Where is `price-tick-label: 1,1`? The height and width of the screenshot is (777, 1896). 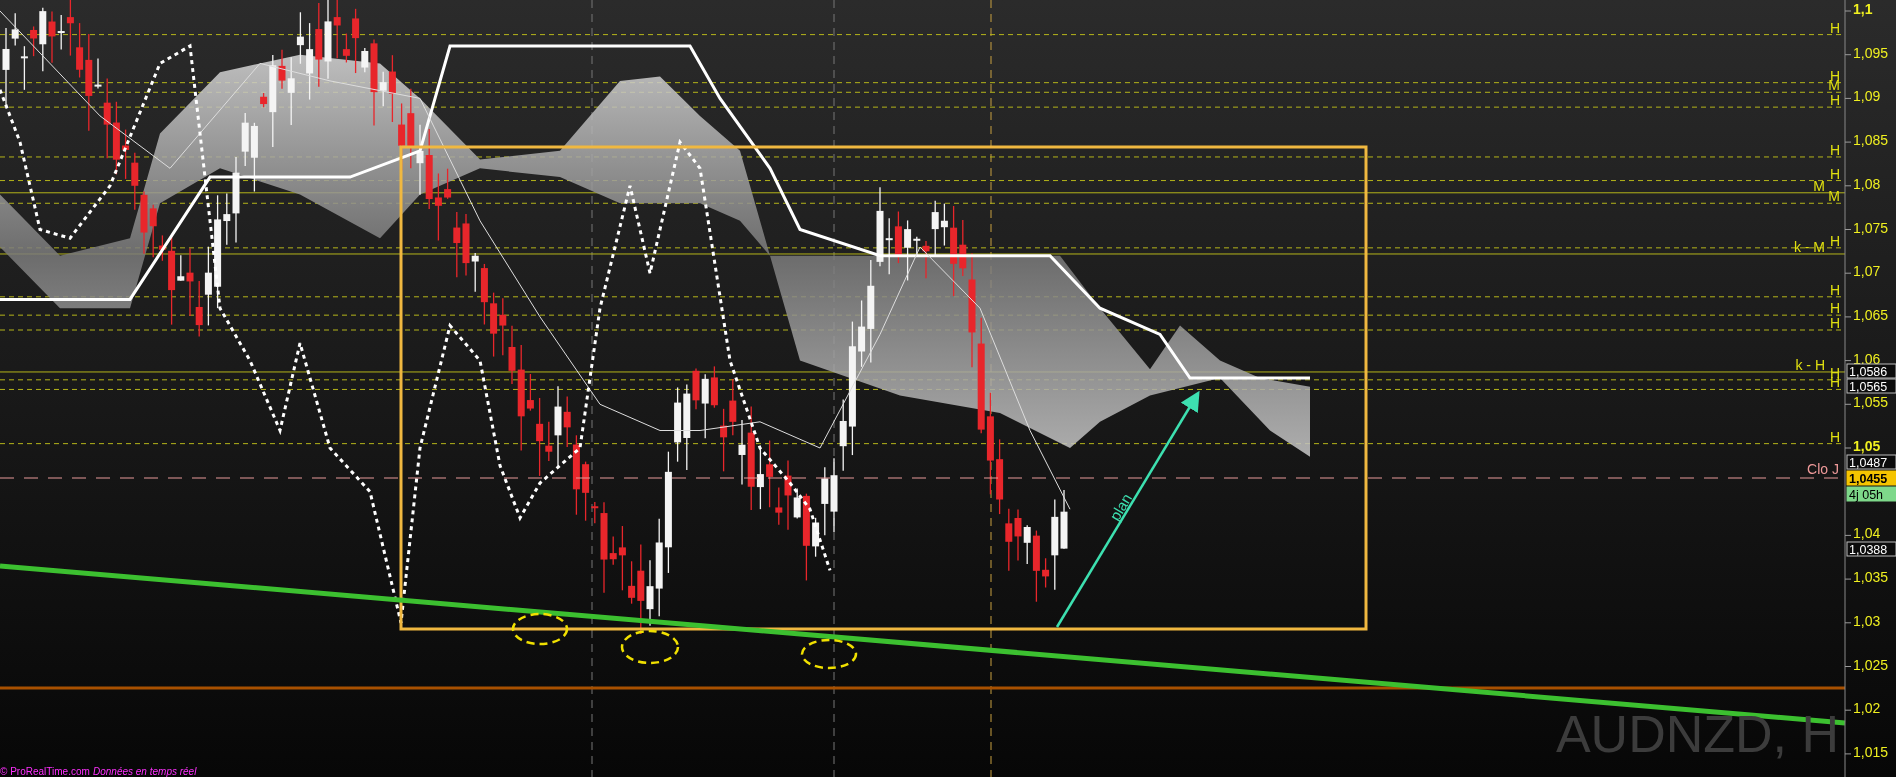
price-tick-label: 1,1 is located at coordinates (1863, 9).